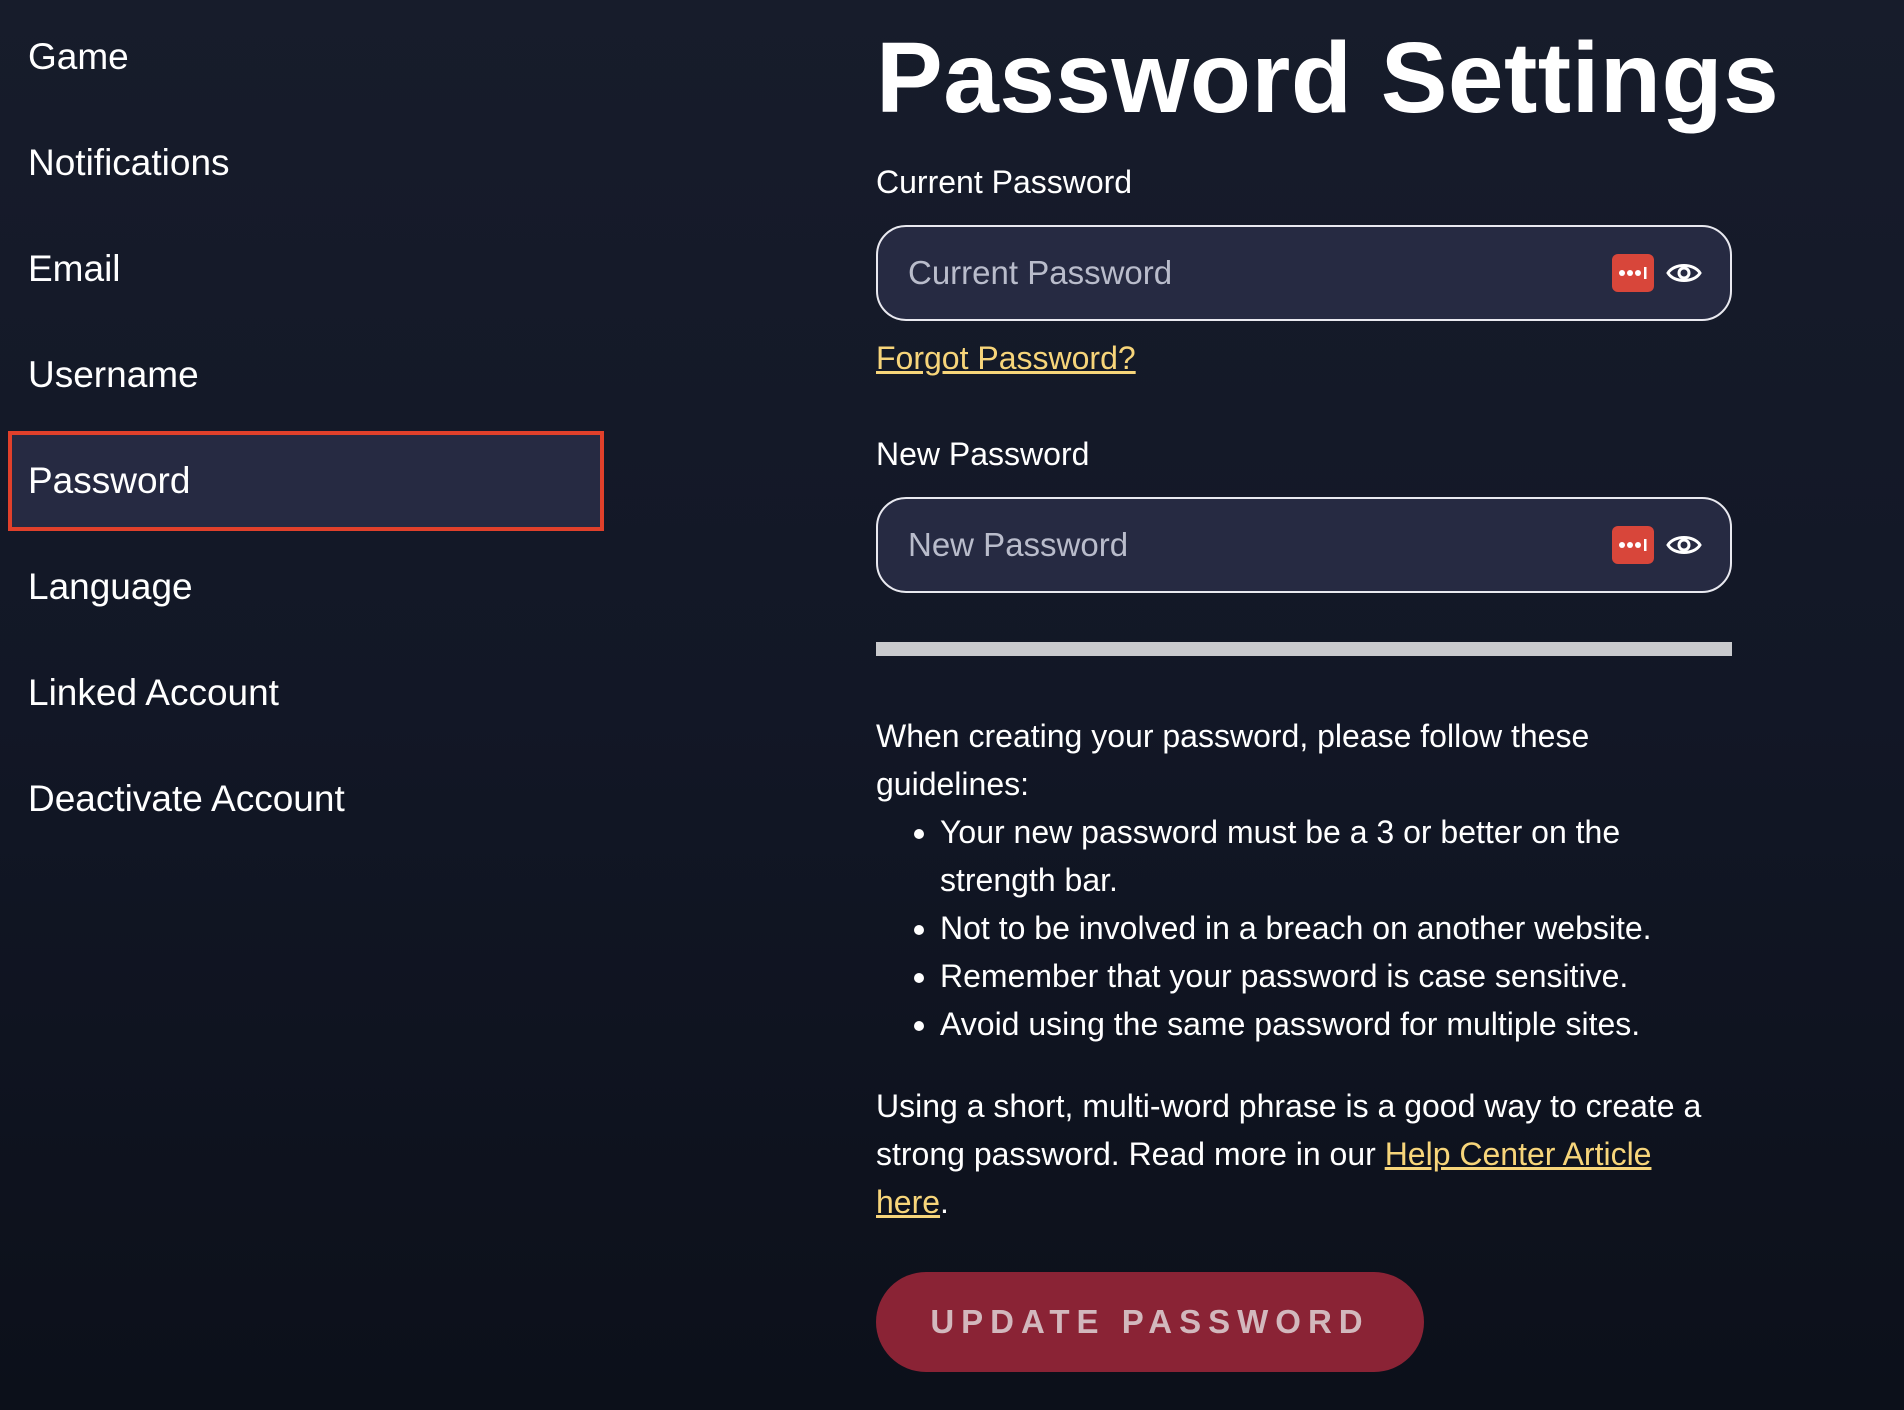  Describe the element at coordinates (983, 454) in the screenshot. I see `new-password-label: New Password` at that location.